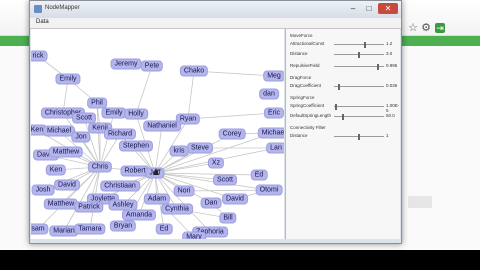  Describe the element at coordinates (40, 229) in the screenshot. I see `graph-node-sam: sam` at that location.